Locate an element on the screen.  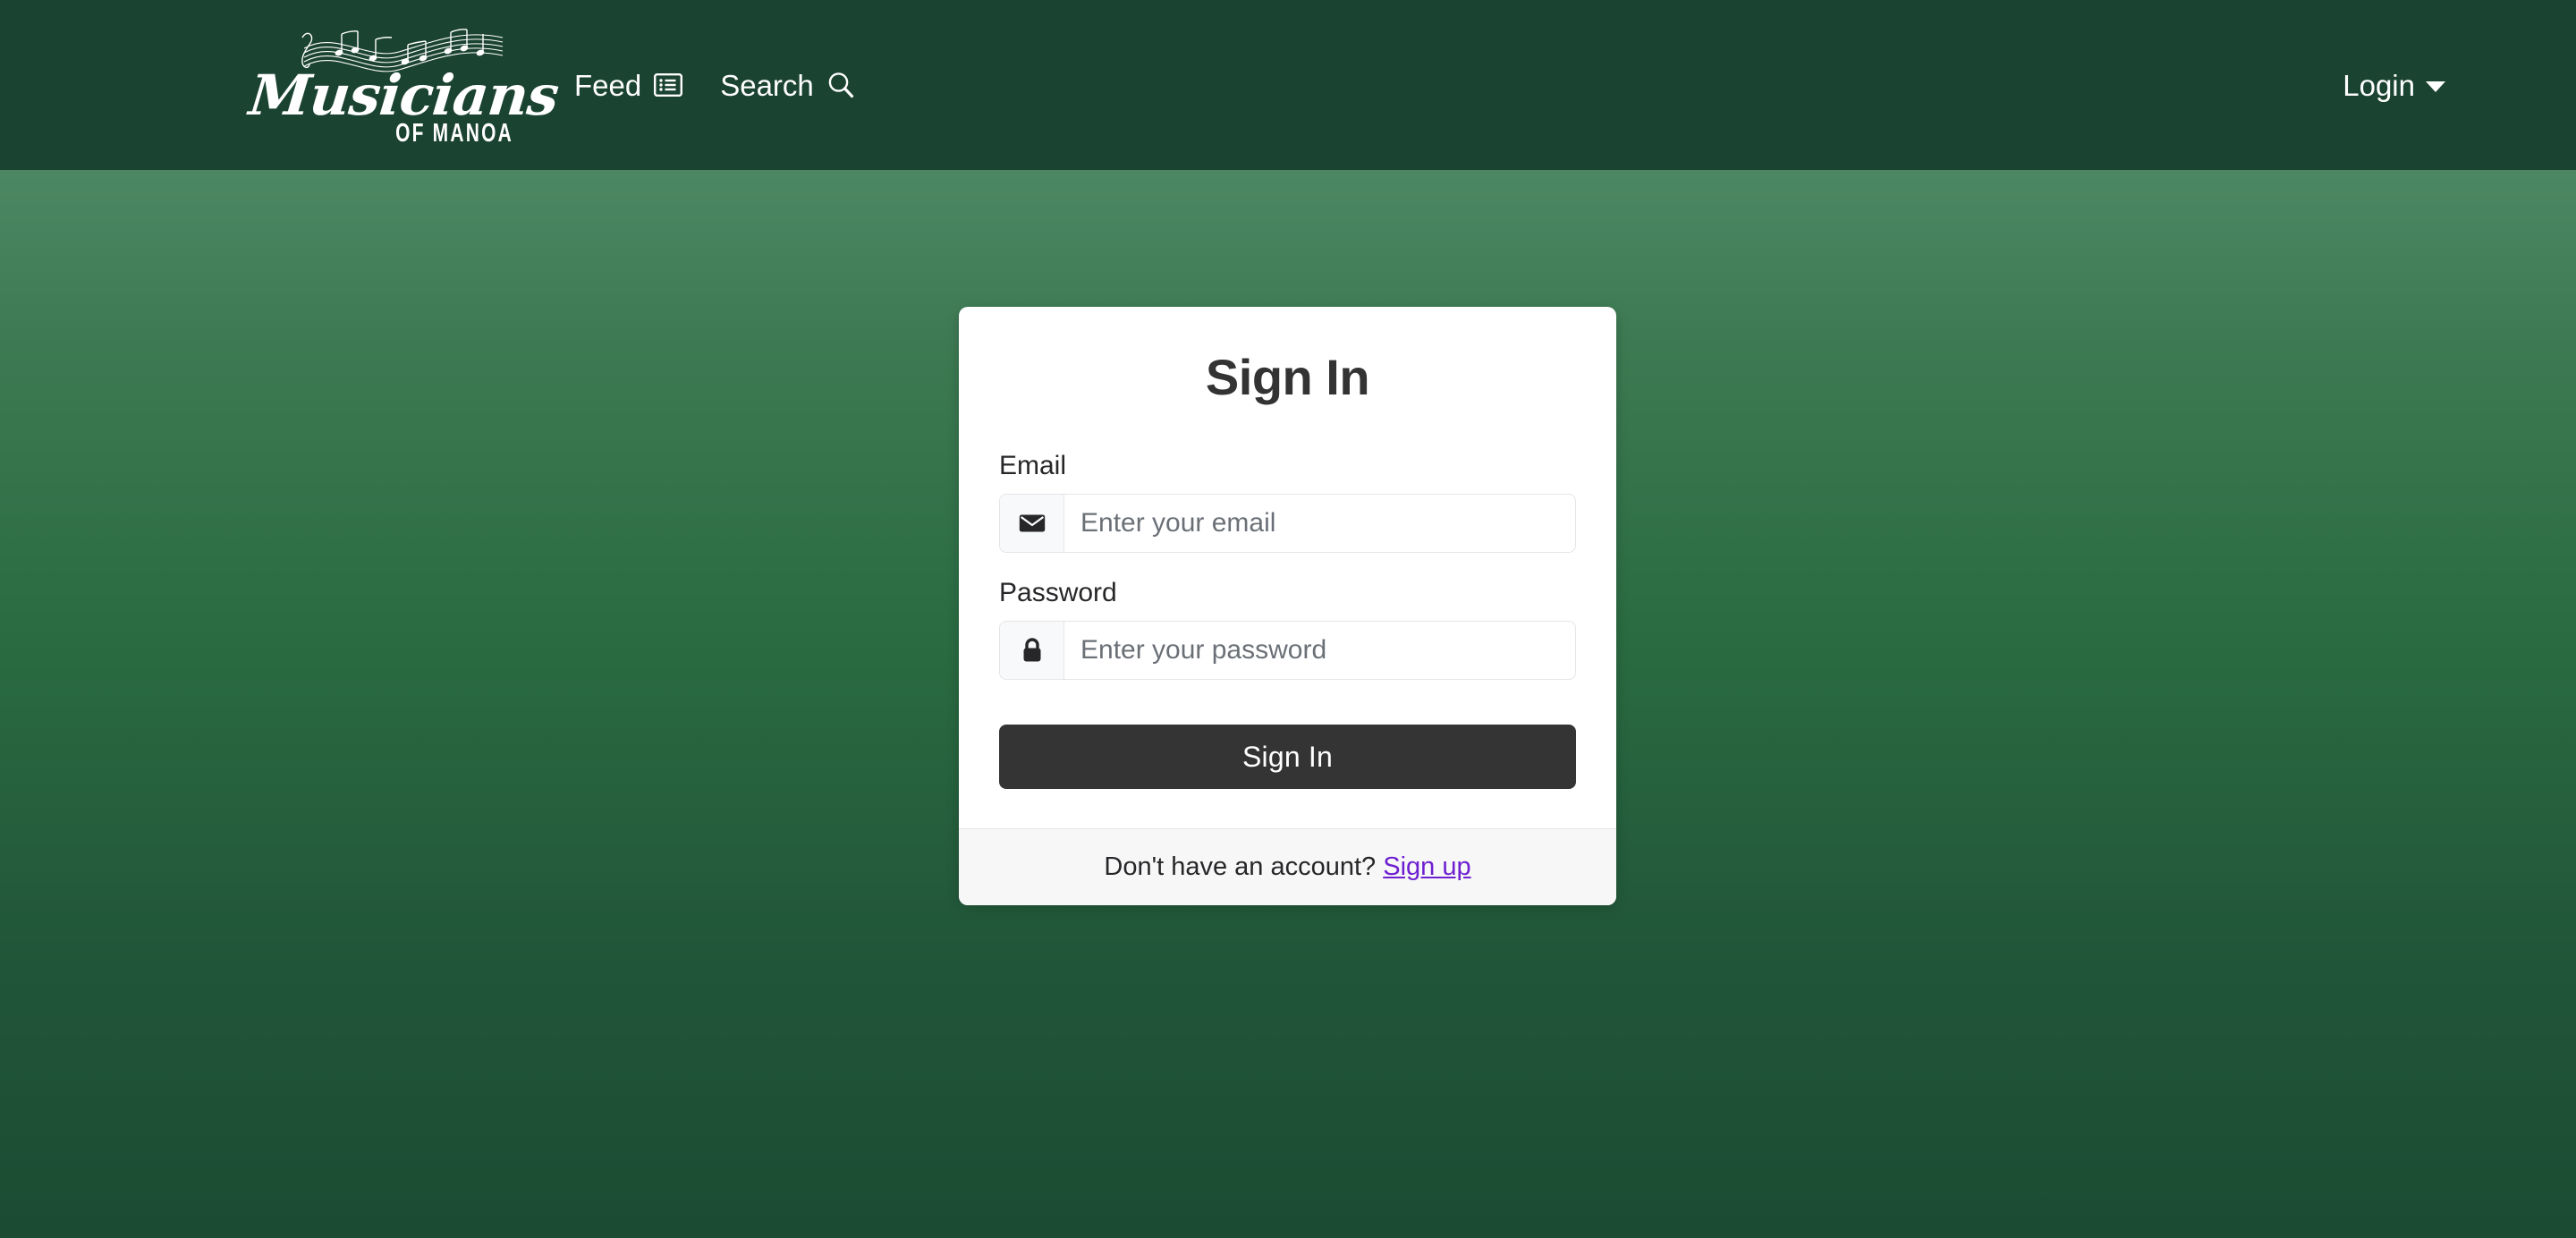
page-title: Sign In is located at coordinates (1287, 377).